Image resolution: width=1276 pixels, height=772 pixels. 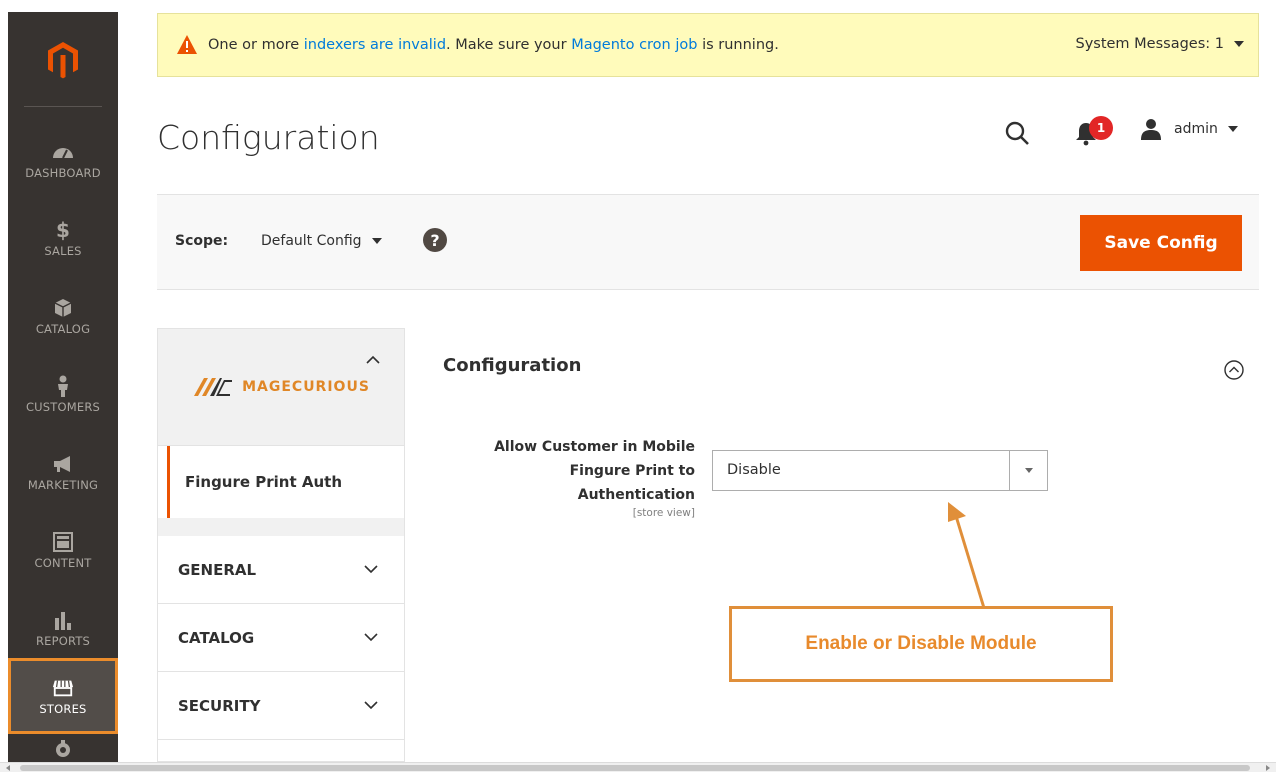 I want to click on save-config-button: Save Config, so click(x=1161, y=243).